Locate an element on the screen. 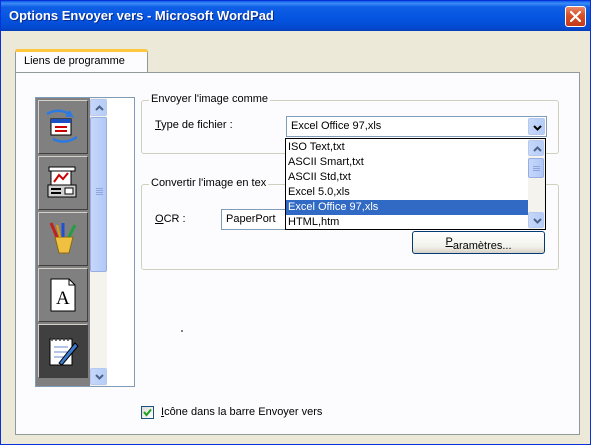  scroll-down-button is located at coordinates (98, 376).